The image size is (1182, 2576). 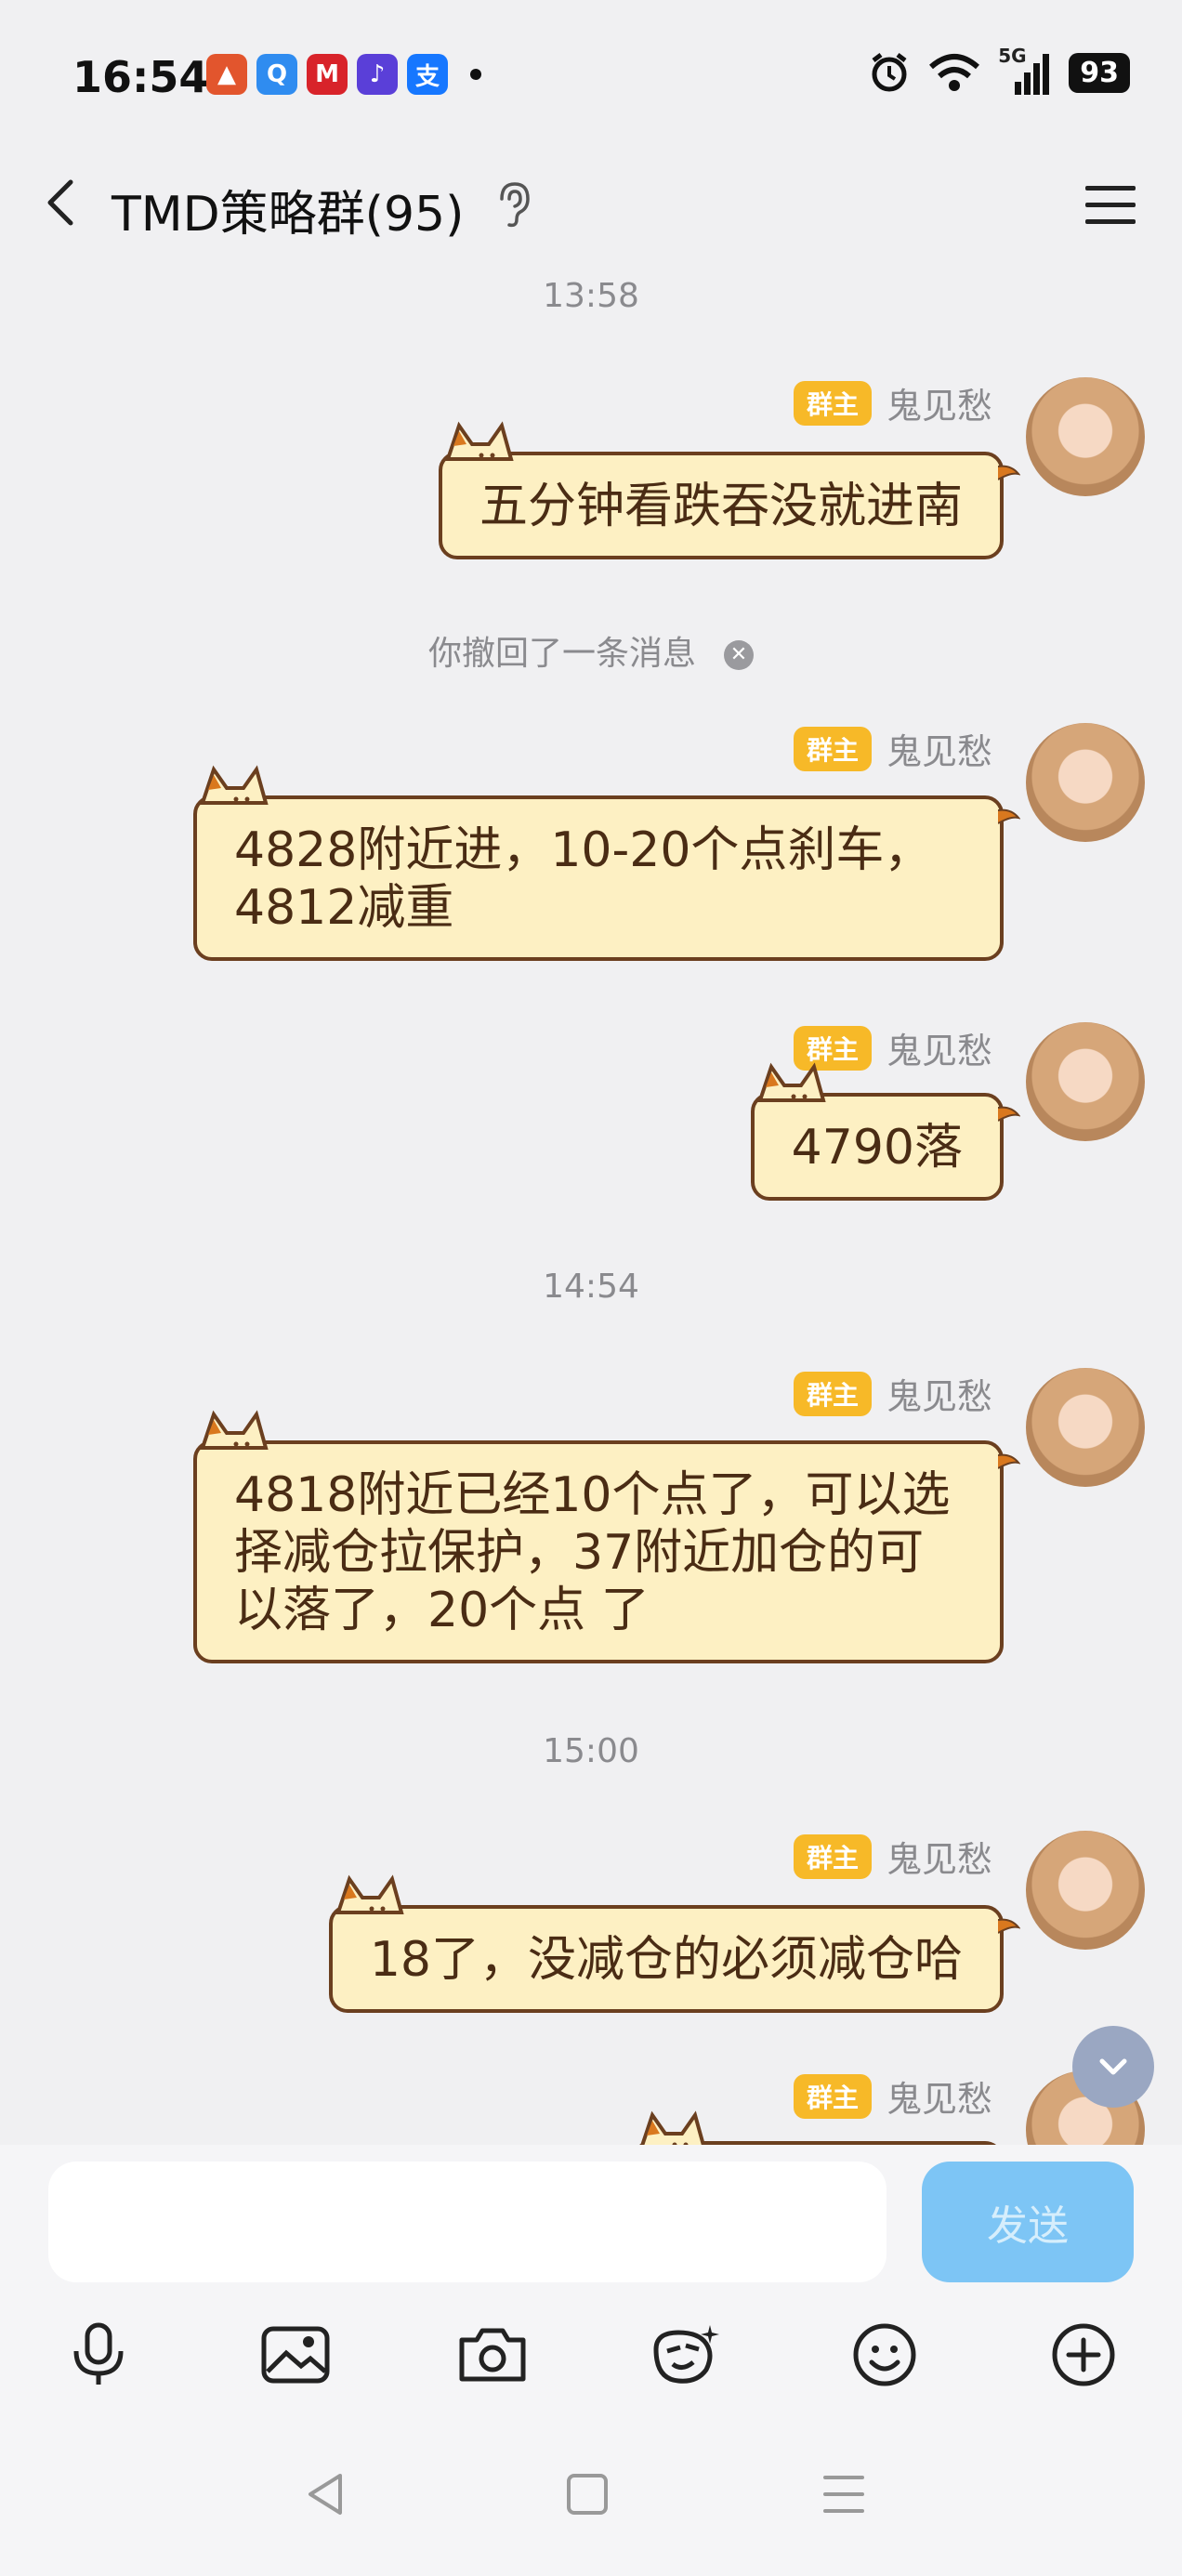 I want to click on system-navigation-bar, so click(x=591, y=2496).